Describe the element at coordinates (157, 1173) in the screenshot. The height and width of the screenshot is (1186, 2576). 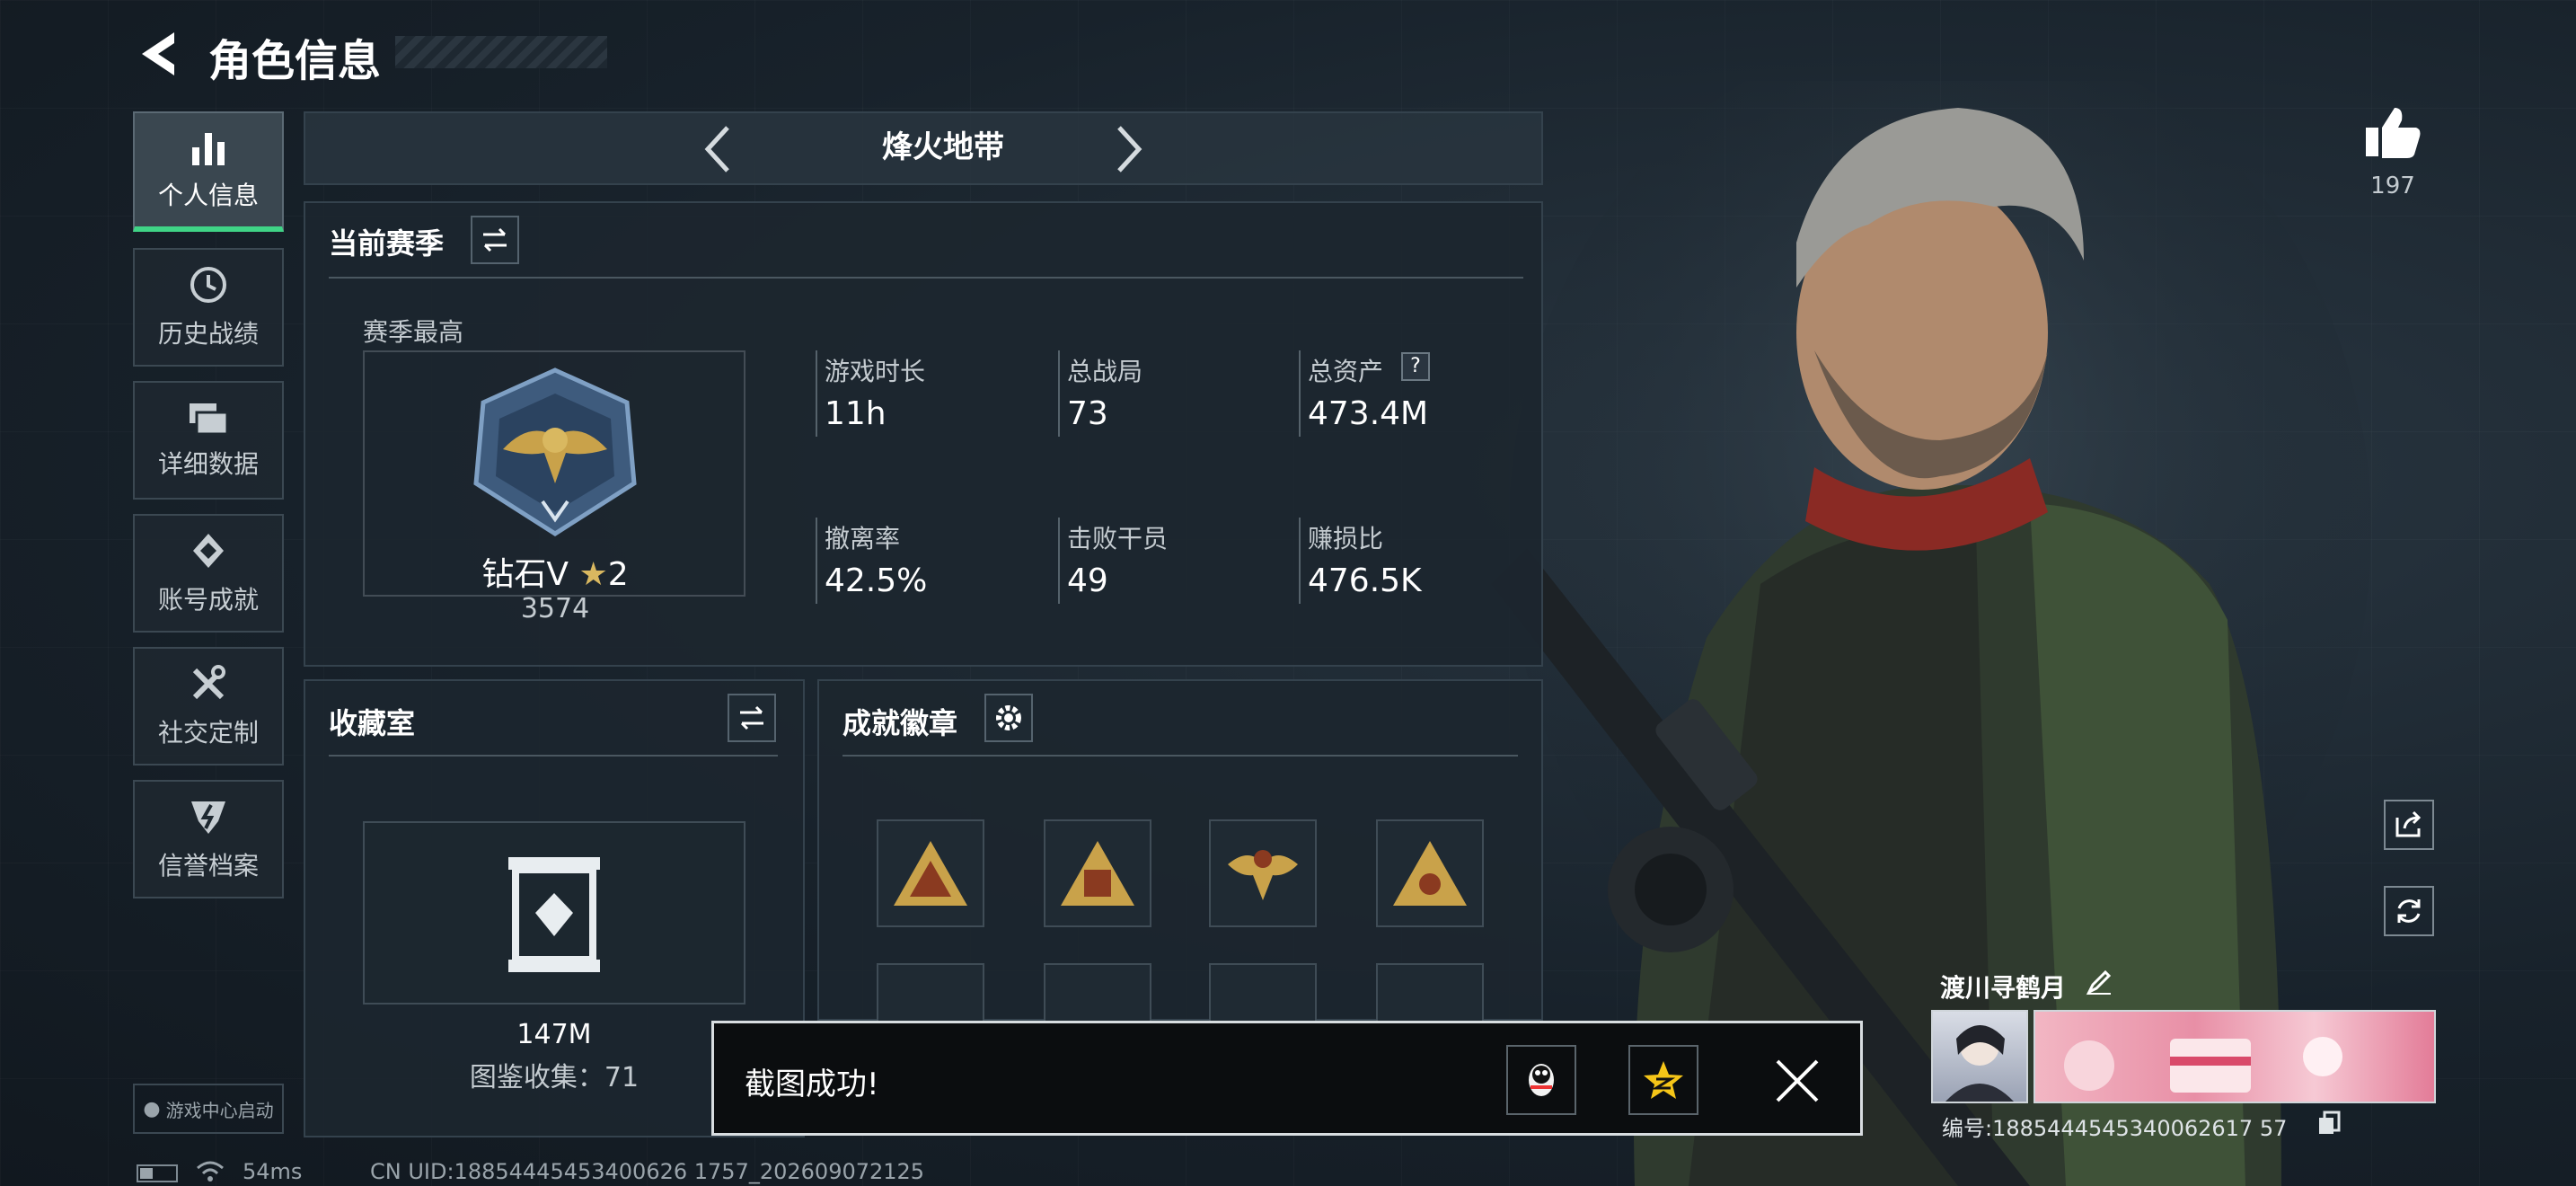
I see `battery-icon` at that location.